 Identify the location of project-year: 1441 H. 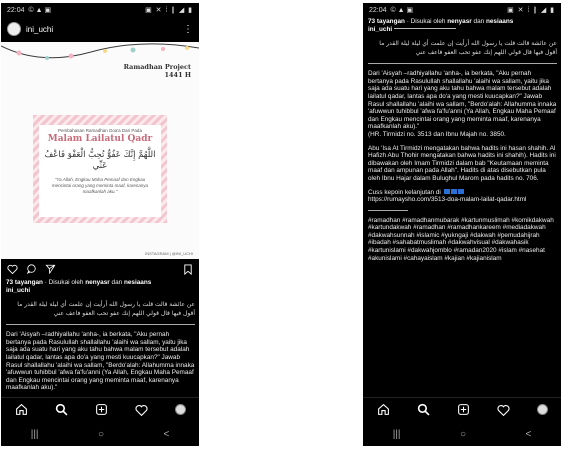
(178, 75).